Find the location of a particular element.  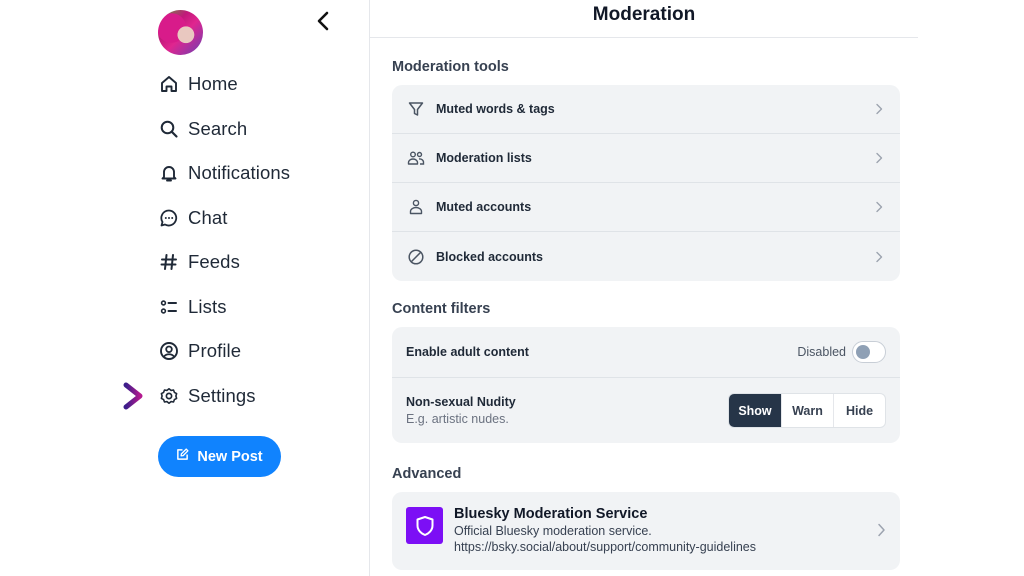

new-post-button: New Post is located at coordinates (219, 456).